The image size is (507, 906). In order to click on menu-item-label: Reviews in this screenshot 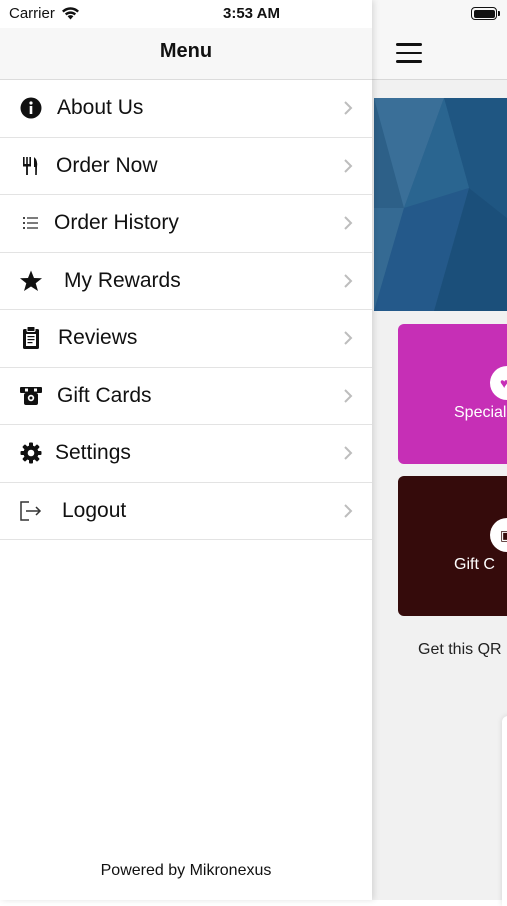, I will do `click(98, 337)`.